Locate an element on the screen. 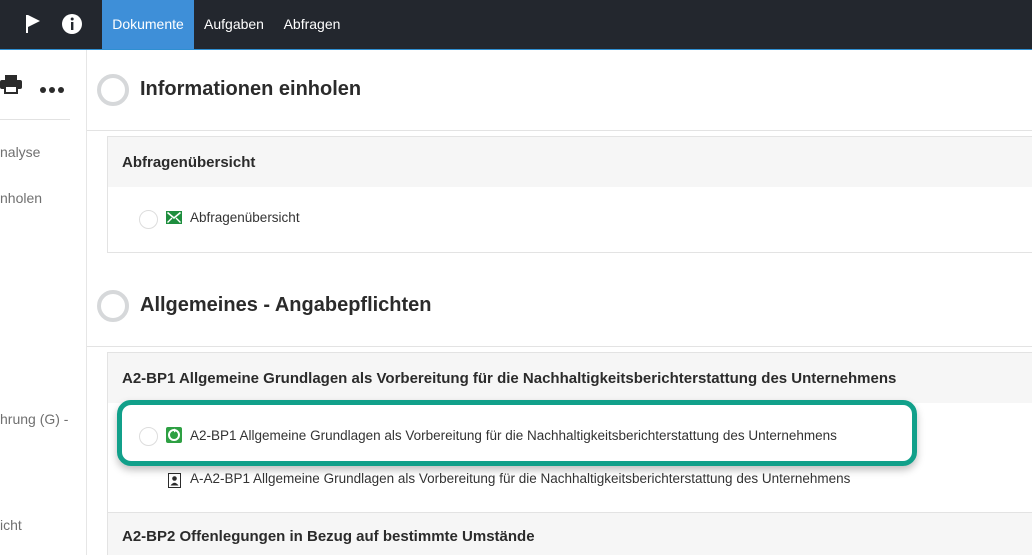 This screenshot has width=1032, height=555. sidebar-toolbar is located at coordinates (35, 85).